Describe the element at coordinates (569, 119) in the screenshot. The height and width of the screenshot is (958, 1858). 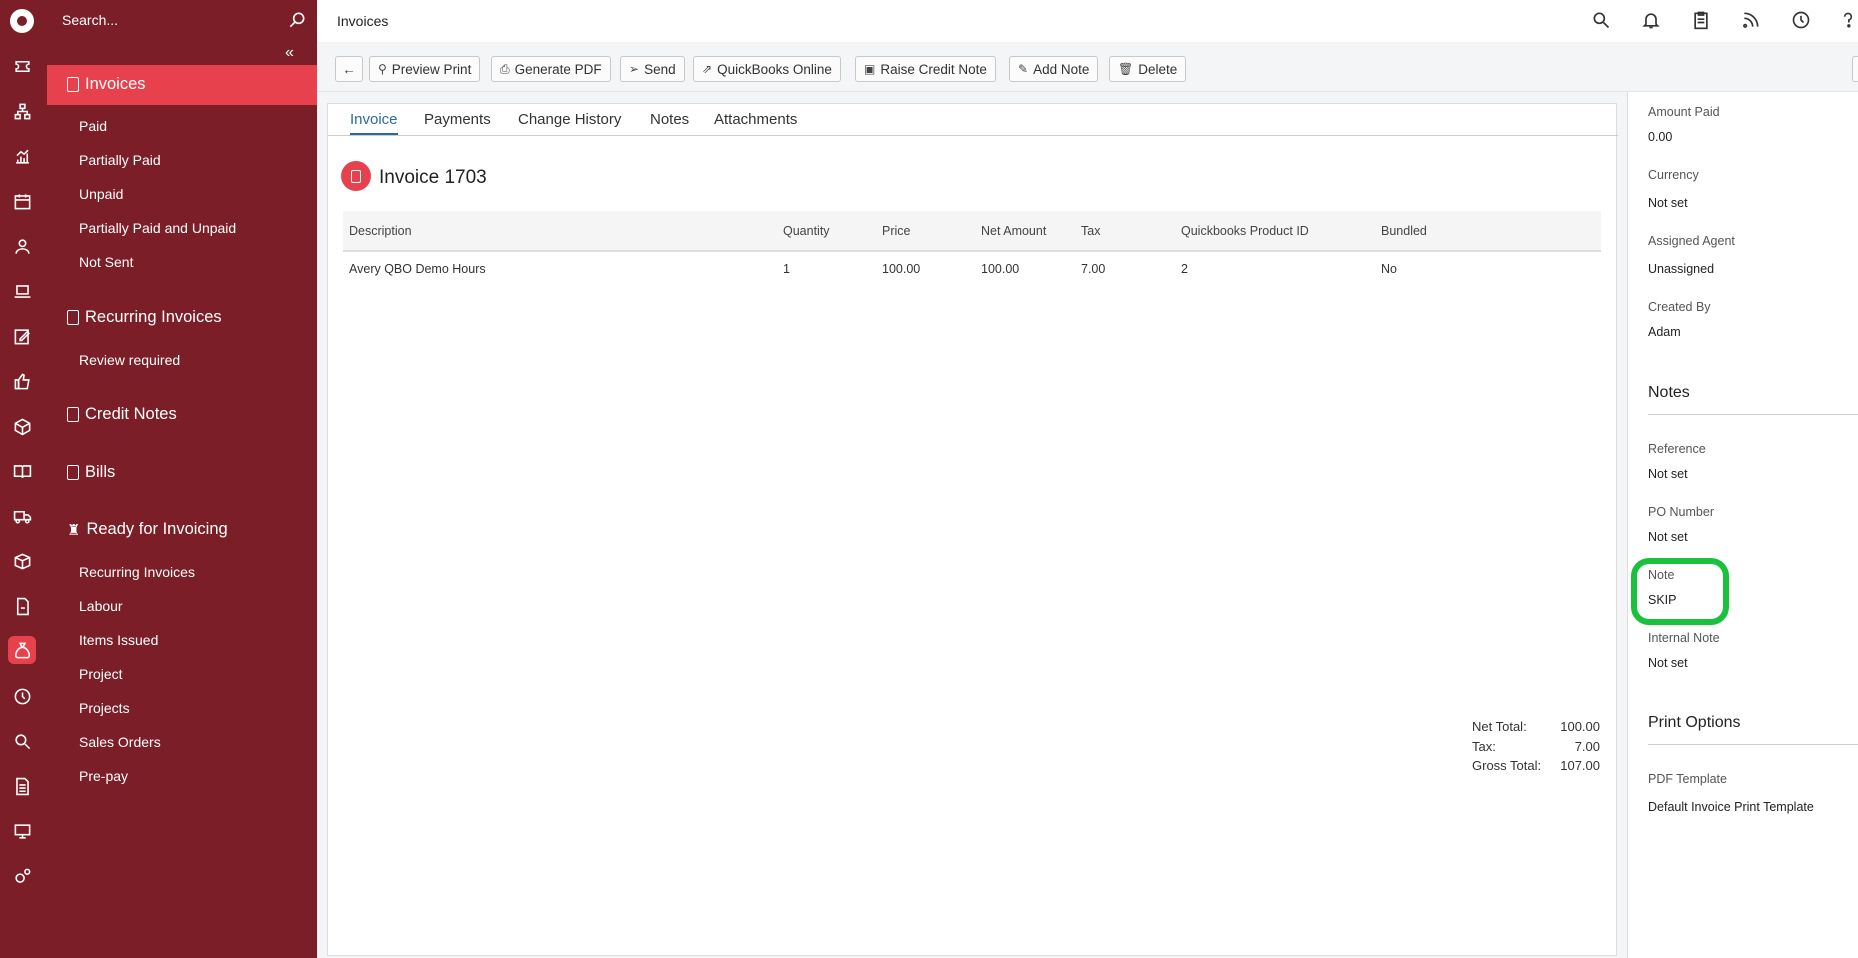
I see `tab-change-history: Change History` at that location.